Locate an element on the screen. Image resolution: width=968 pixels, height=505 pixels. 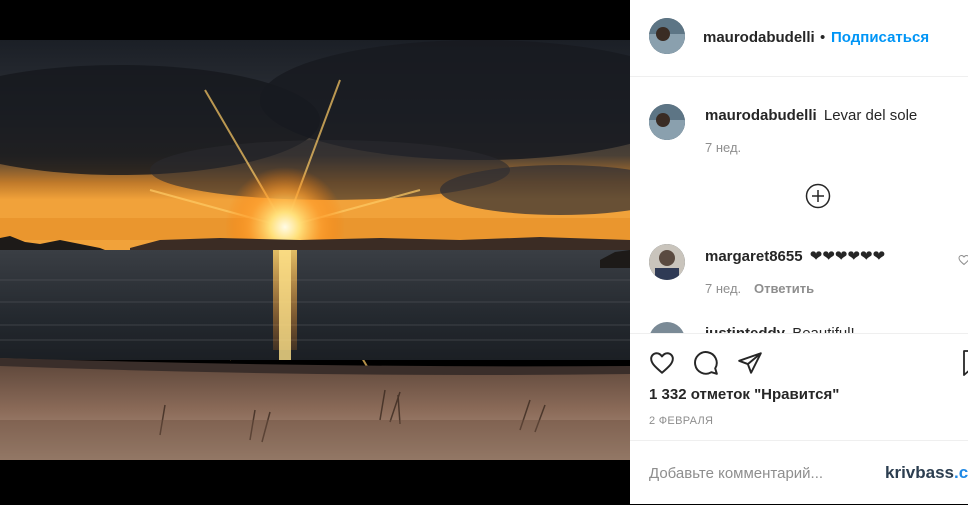
comment-like-icon is located at coordinates (963, 259).